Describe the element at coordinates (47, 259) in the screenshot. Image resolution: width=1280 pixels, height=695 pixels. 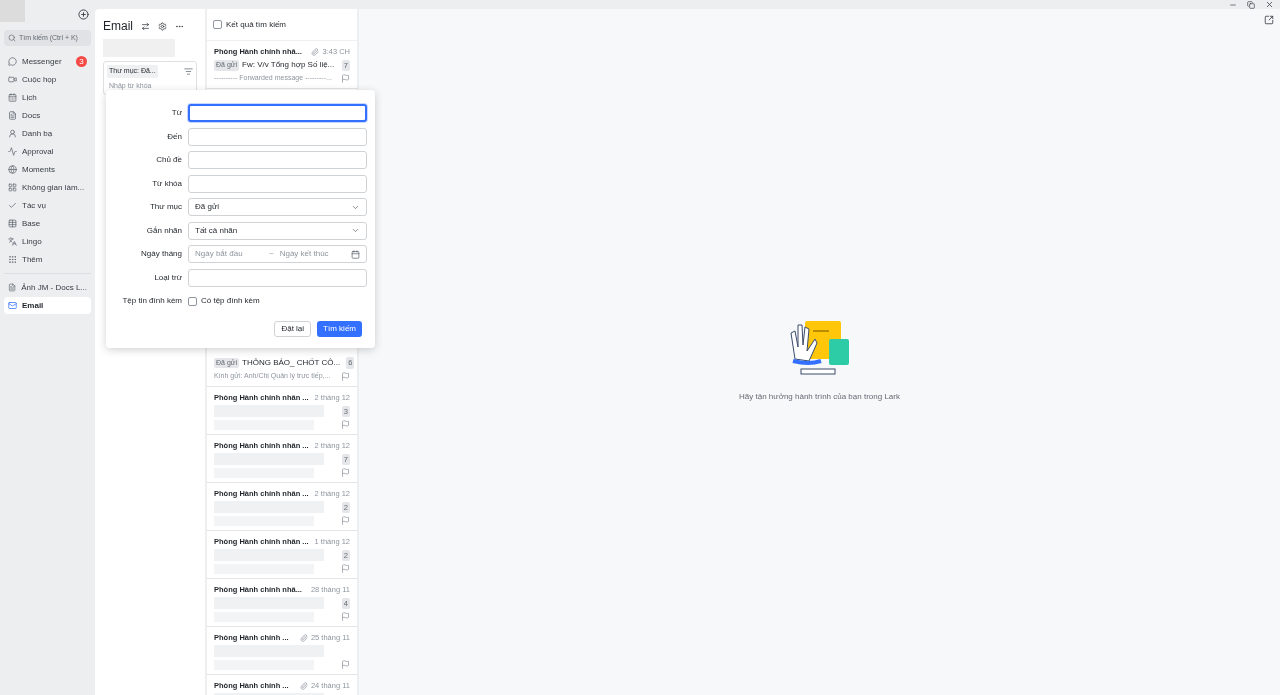
I see `sidebar-item: Thêm` at that location.